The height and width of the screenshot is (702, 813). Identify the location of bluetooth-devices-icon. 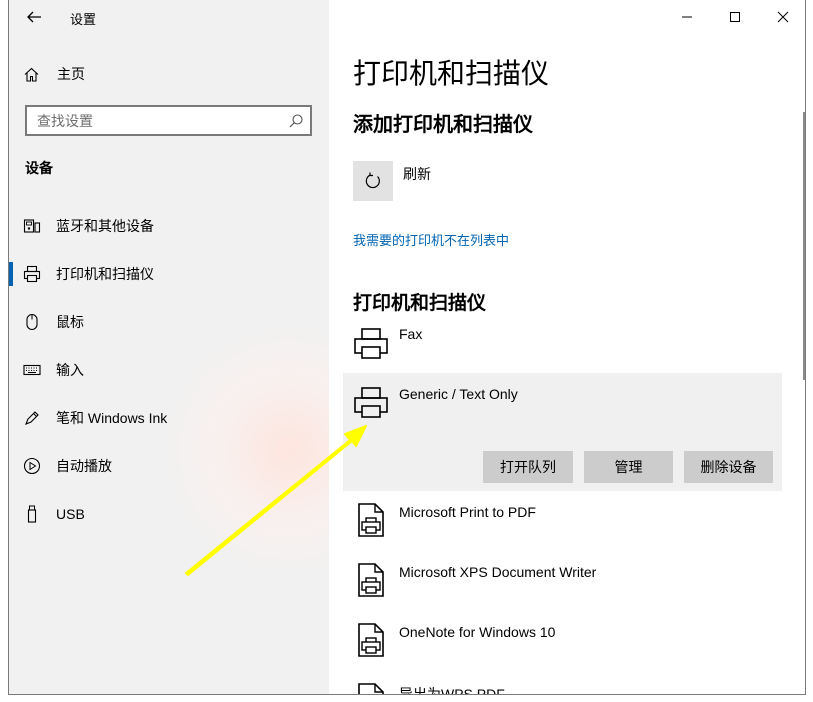
(32, 226).